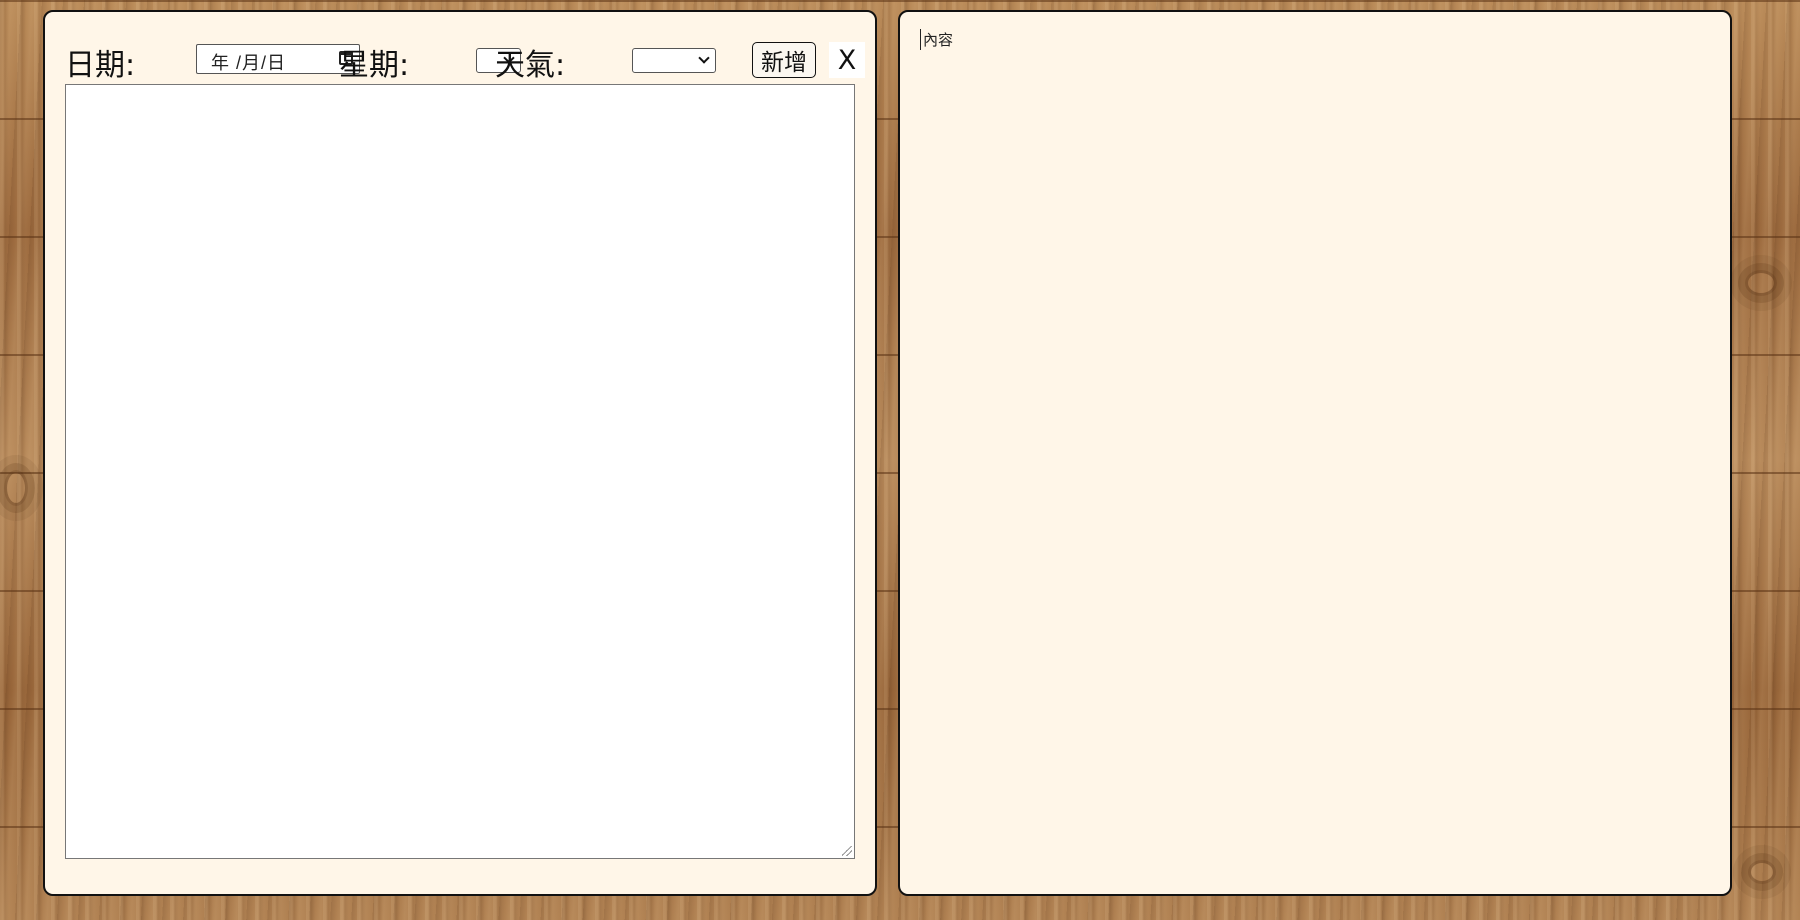  Describe the element at coordinates (100, 65) in the screenshot. I see `date-label: 日期:` at that location.